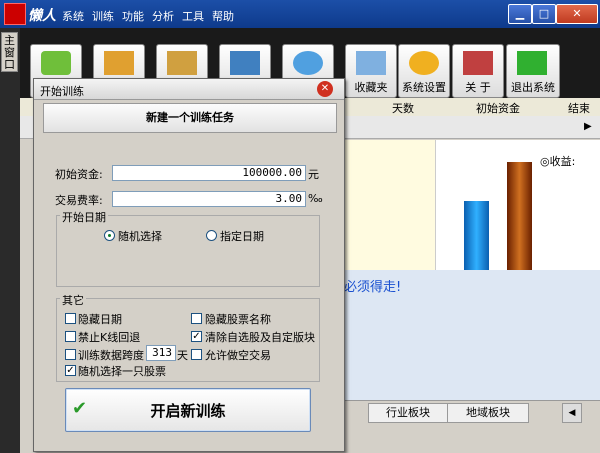 The image size is (600, 453). Describe the element at coordinates (193, 16) in the screenshot. I see `menu-tools: 工具` at that location.